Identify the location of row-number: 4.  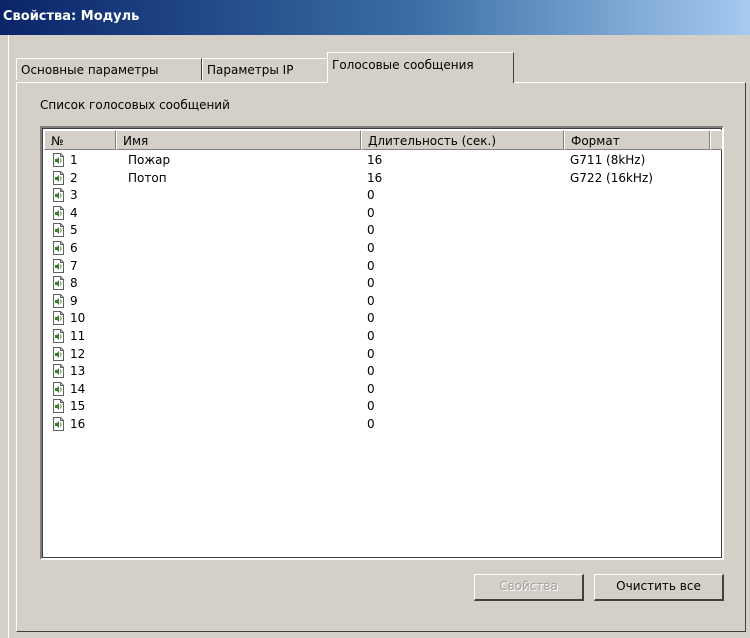
(74, 213).